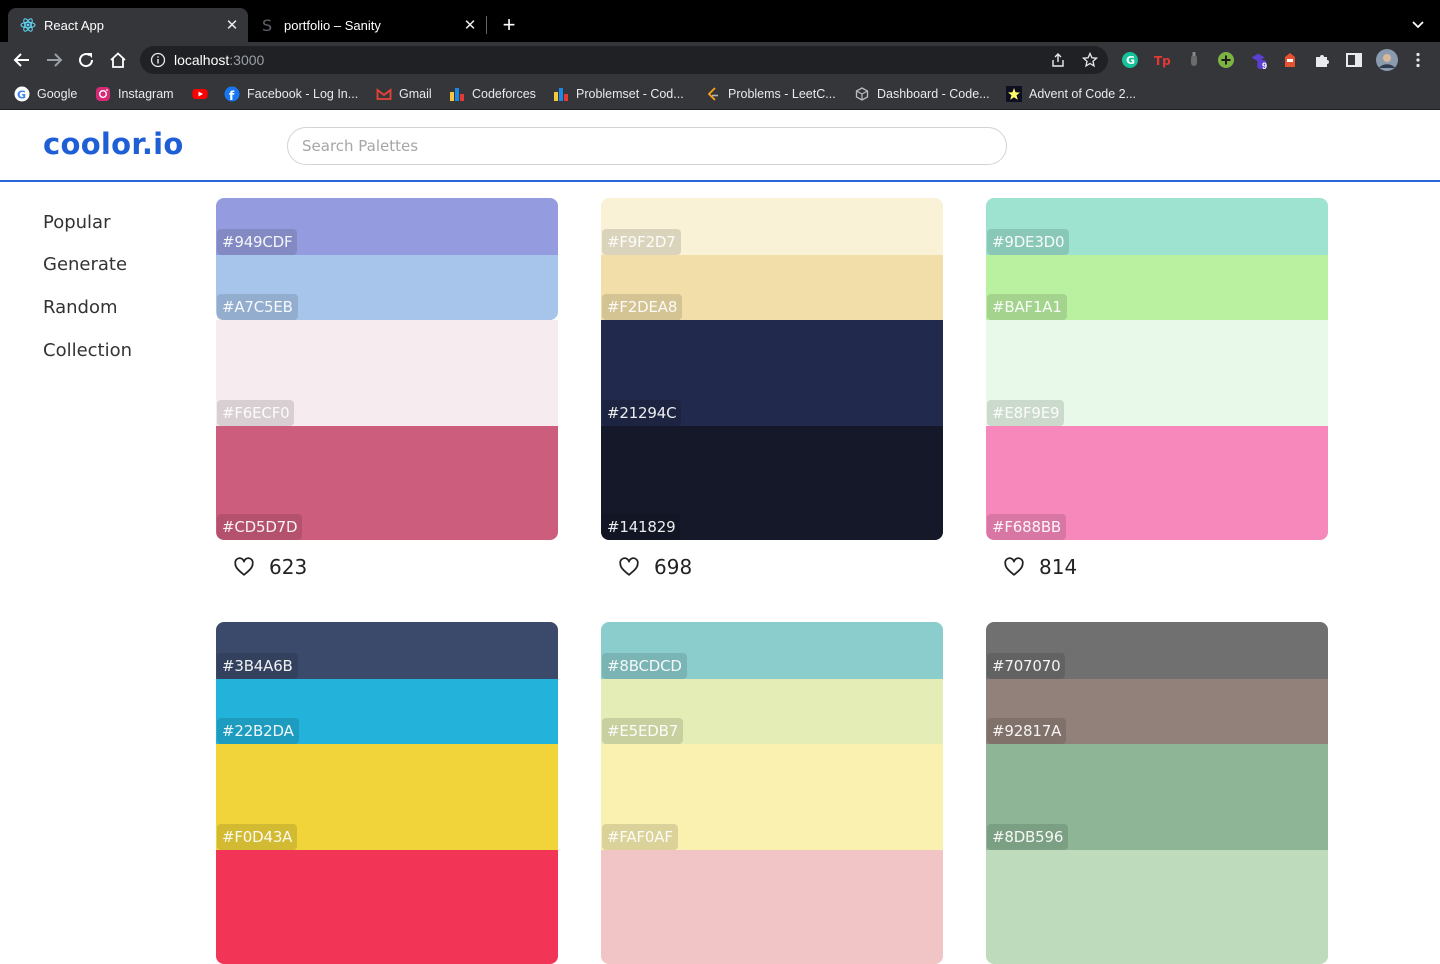  I want to click on palette-card: #949CDF #A7C5EB #F6ECF0 #CD5D7D, so click(387, 369).